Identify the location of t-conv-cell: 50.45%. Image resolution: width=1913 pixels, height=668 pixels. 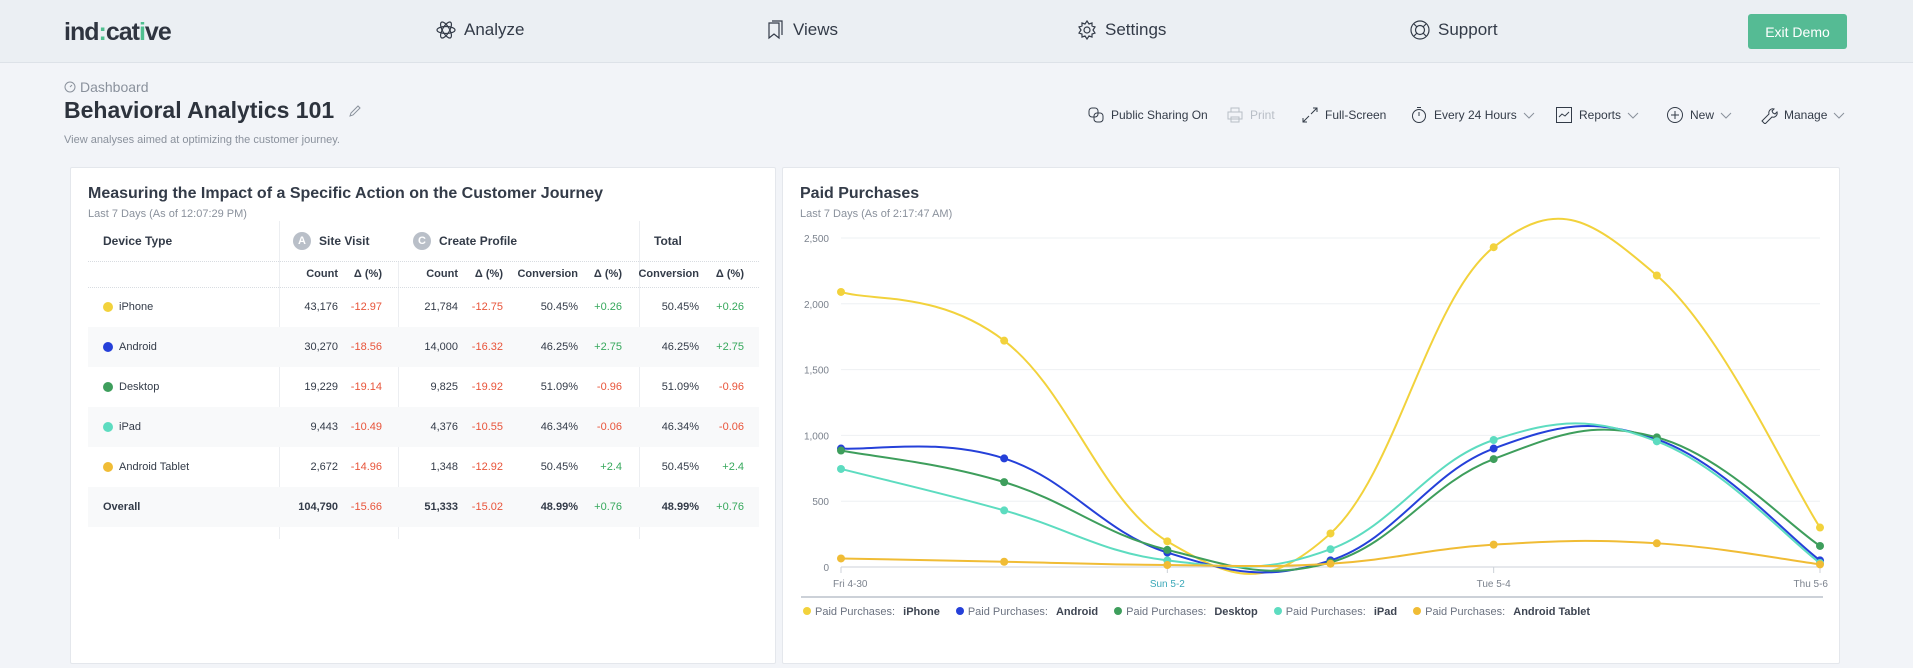
(680, 467).